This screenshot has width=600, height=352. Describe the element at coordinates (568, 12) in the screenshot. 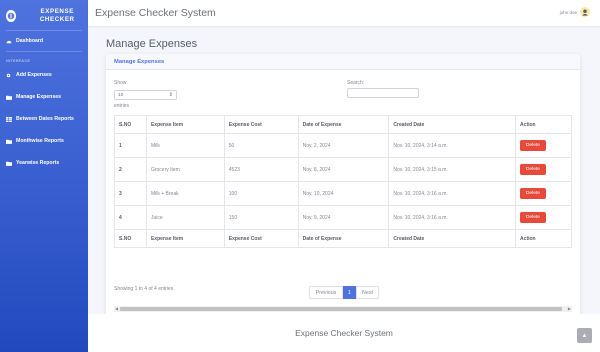

I see `user-name: john doe` at that location.